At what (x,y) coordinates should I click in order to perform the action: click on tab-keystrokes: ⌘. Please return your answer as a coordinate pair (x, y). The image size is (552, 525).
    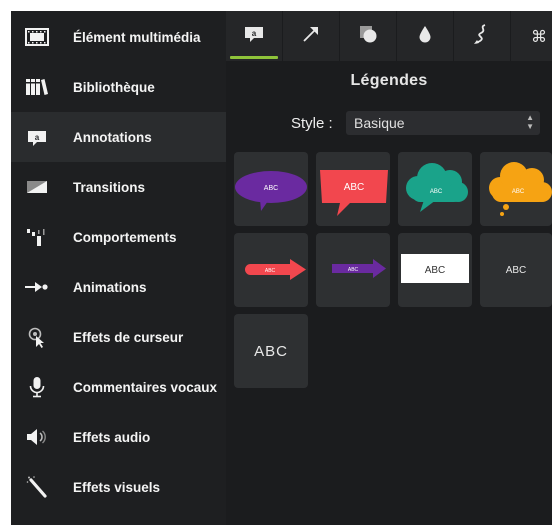
    Looking at the image, I should click on (531, 36).